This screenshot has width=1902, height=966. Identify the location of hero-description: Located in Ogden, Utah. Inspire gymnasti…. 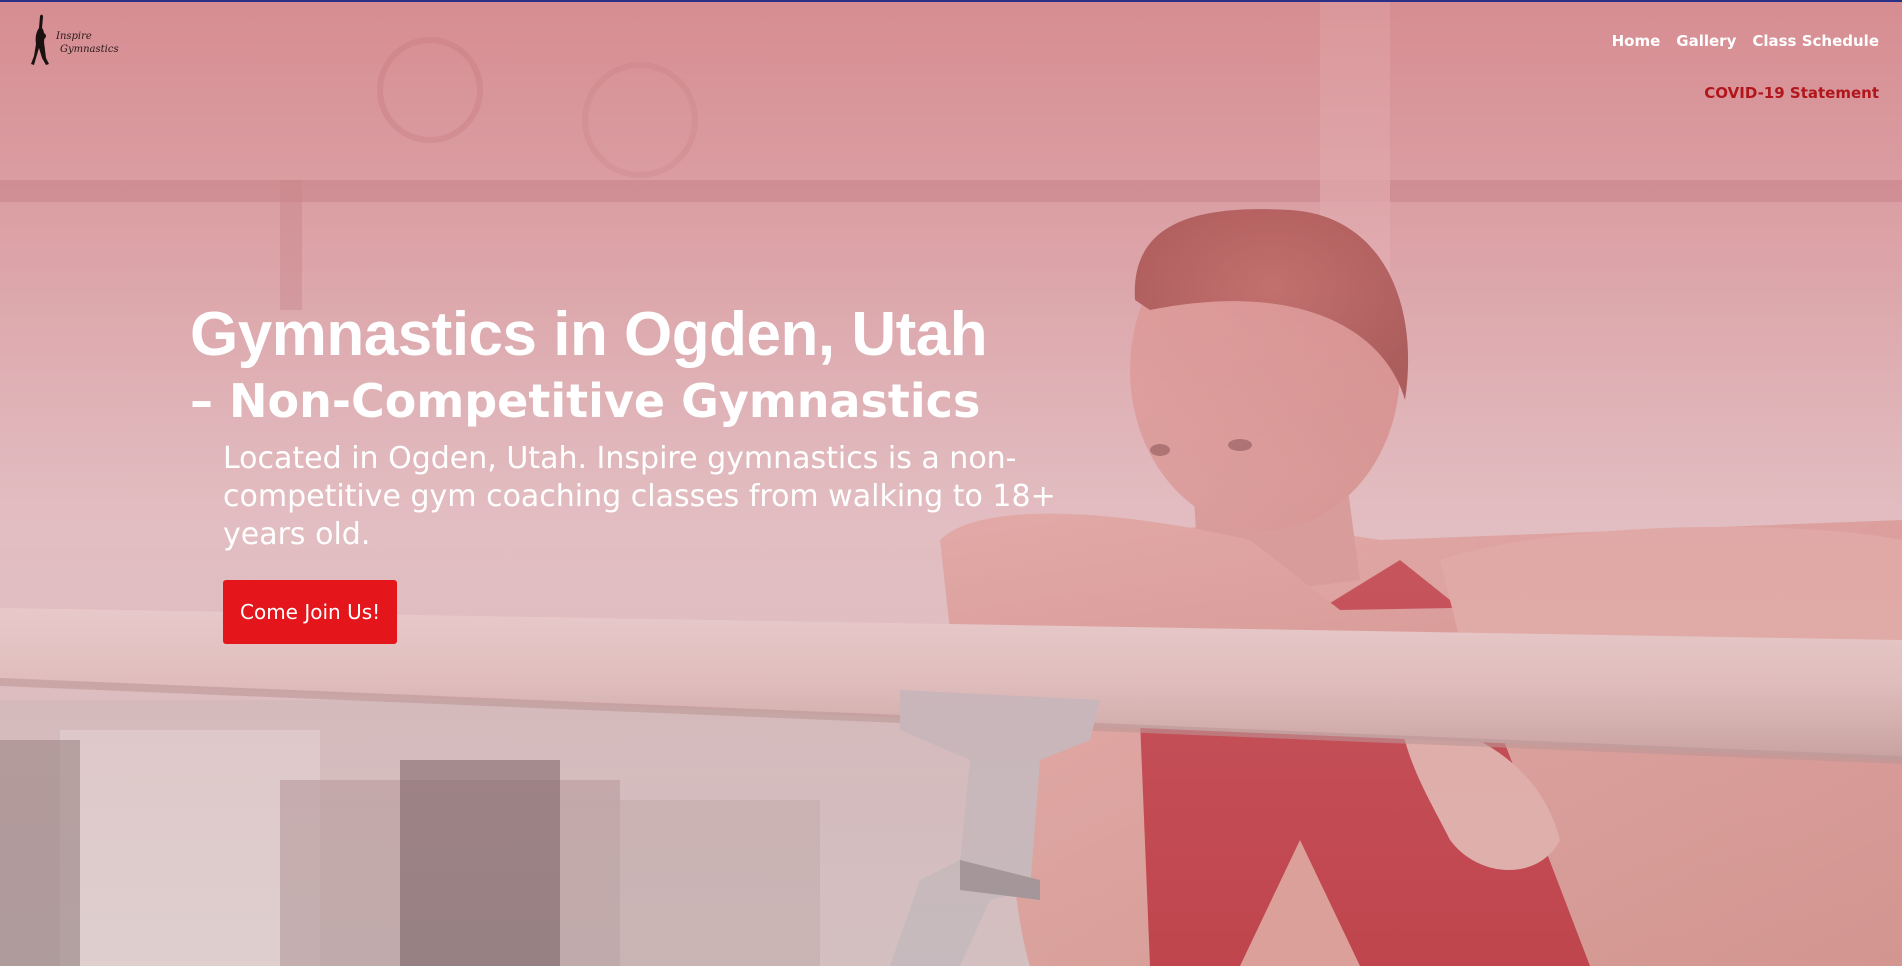
(639, 496).